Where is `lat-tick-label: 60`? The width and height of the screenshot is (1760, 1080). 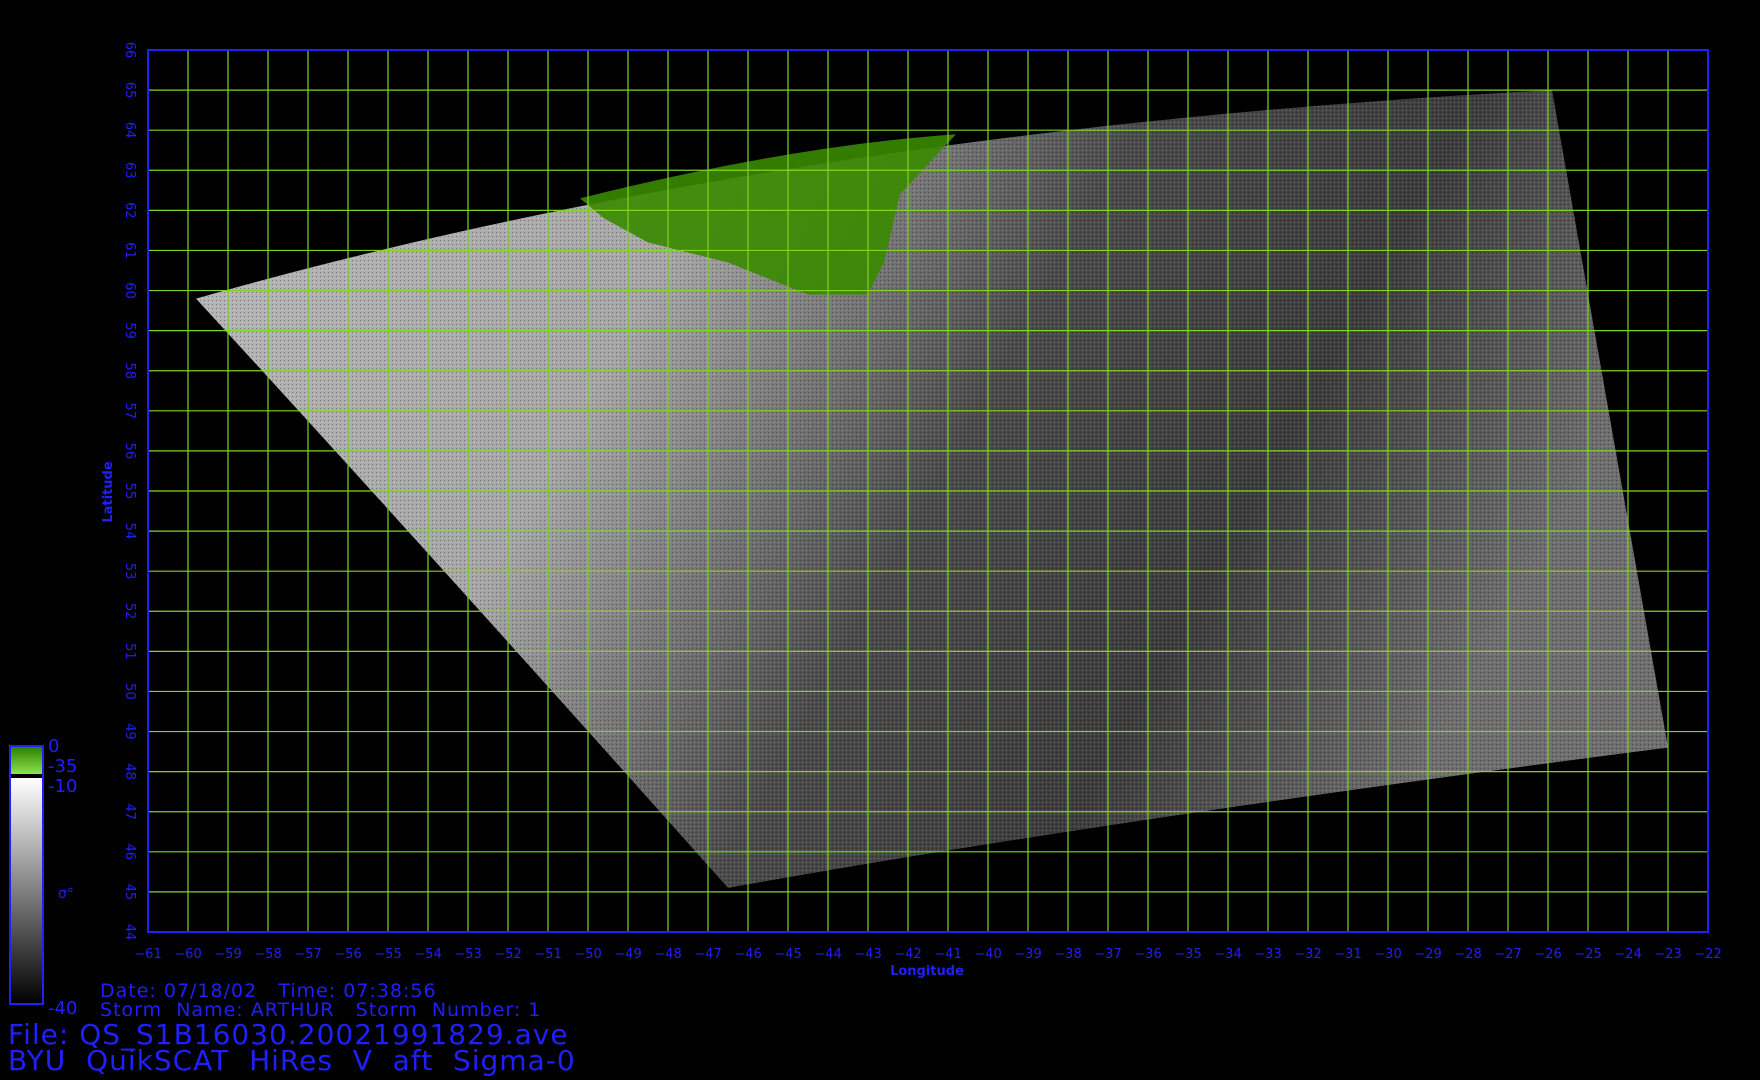 lat-tick-label: 60 is located at coordinates (129, 290).